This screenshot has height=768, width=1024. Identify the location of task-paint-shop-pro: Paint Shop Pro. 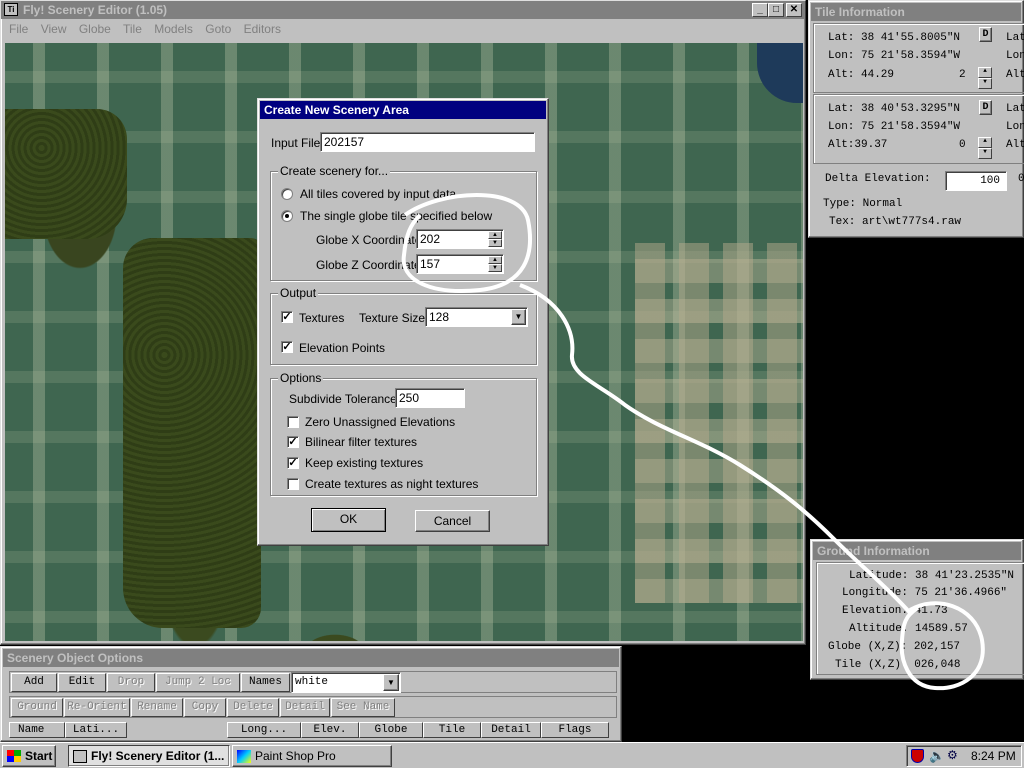
(312, 756).